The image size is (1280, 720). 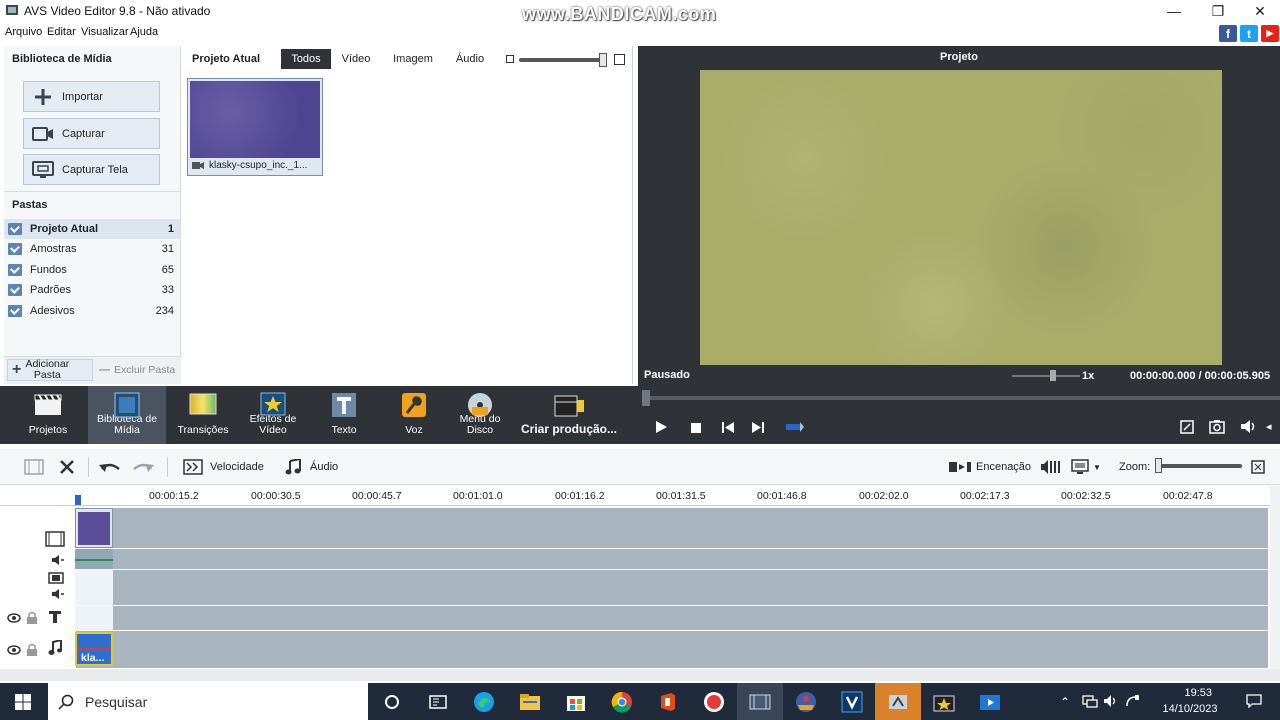 I want to click on capture-button: Capturar, so click(x=91, y=133).